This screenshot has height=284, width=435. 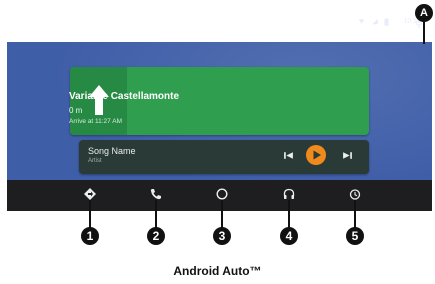 I want to click on nav-street-name: Variante Castellamonte, so click(x=124, y=96).